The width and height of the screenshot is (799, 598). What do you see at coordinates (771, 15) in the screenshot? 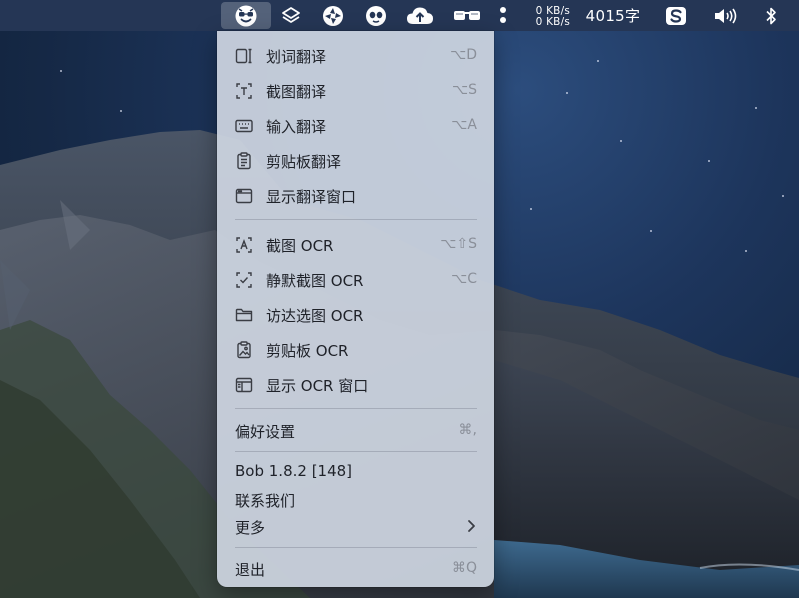
I see `bluetooth-icon` at bounding box center [771, 15].